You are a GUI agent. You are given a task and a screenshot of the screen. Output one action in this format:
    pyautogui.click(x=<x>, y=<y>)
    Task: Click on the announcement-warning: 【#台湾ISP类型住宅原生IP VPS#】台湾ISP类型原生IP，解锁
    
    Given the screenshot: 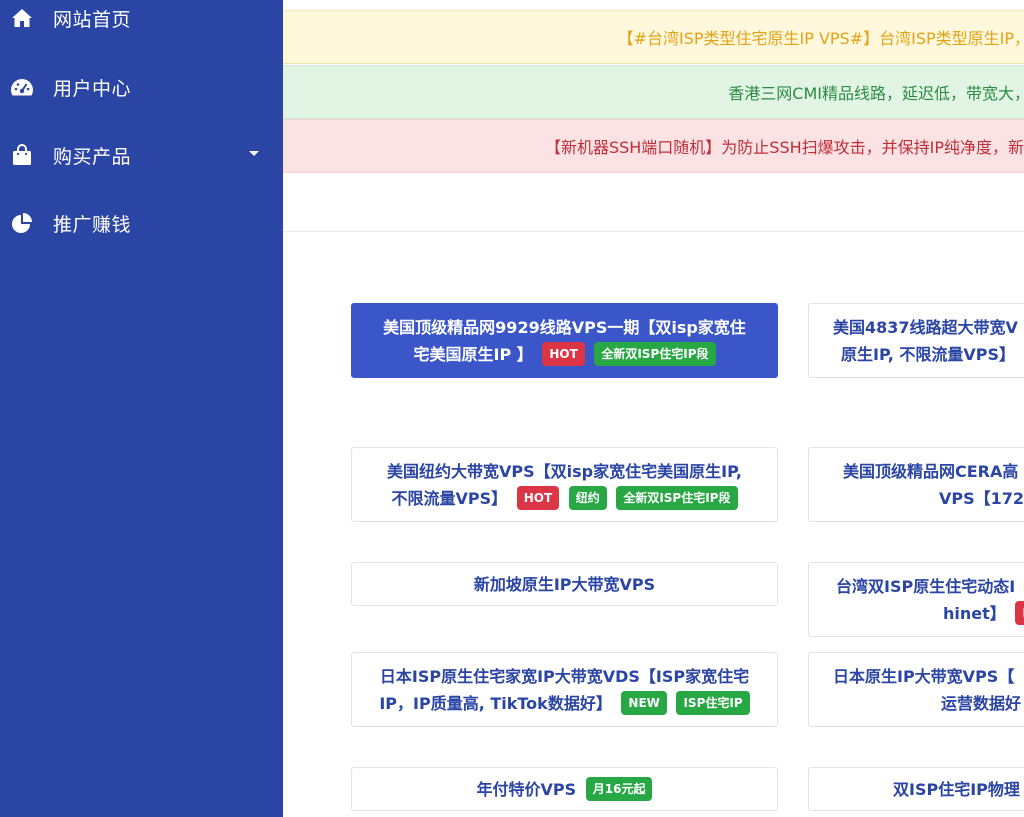 What is the action you would take?
    pyautogui.click(x=653, y=37)
    